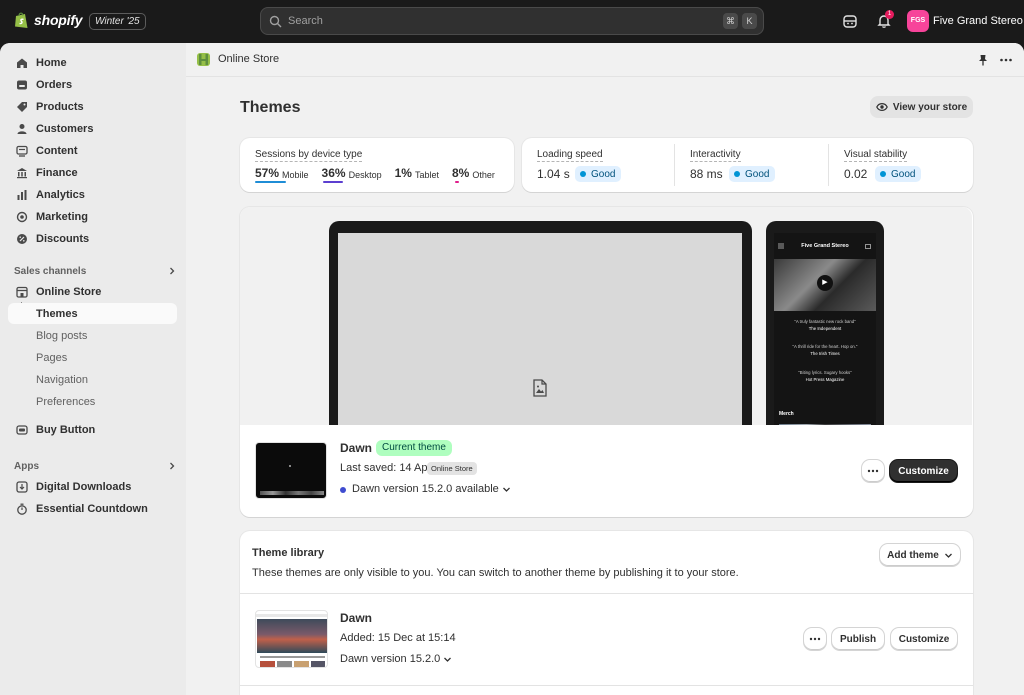  Describe the element at coordinates (60, 194) in the screenshot. I see `nav-label: Analytics` at that location.